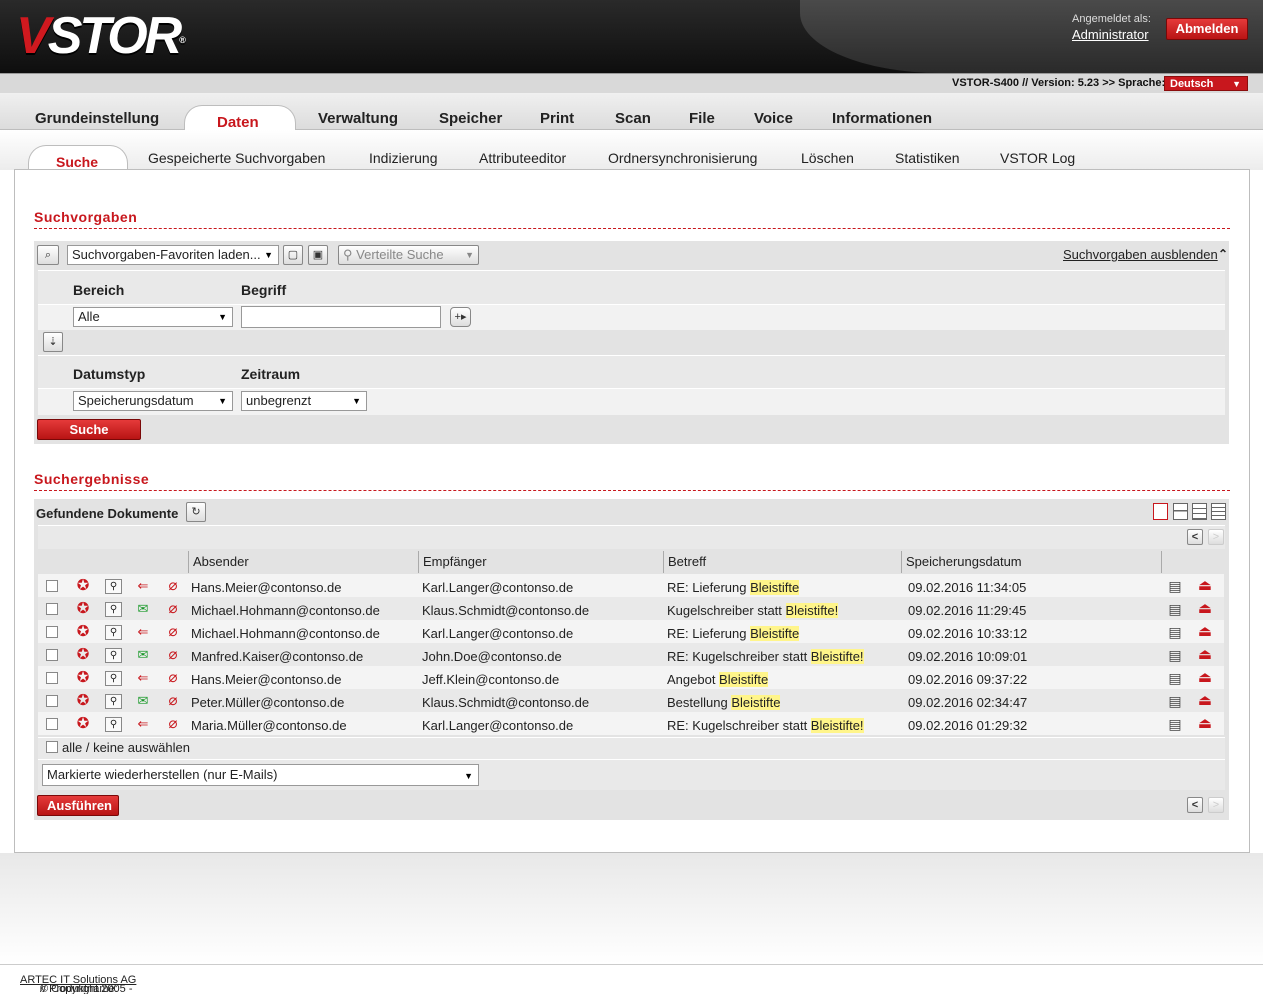 The image size is (1263, 994). Describe the element at coordinates (78, 805) in the screenshot. I see `execute-button: Ausführen` at that location.